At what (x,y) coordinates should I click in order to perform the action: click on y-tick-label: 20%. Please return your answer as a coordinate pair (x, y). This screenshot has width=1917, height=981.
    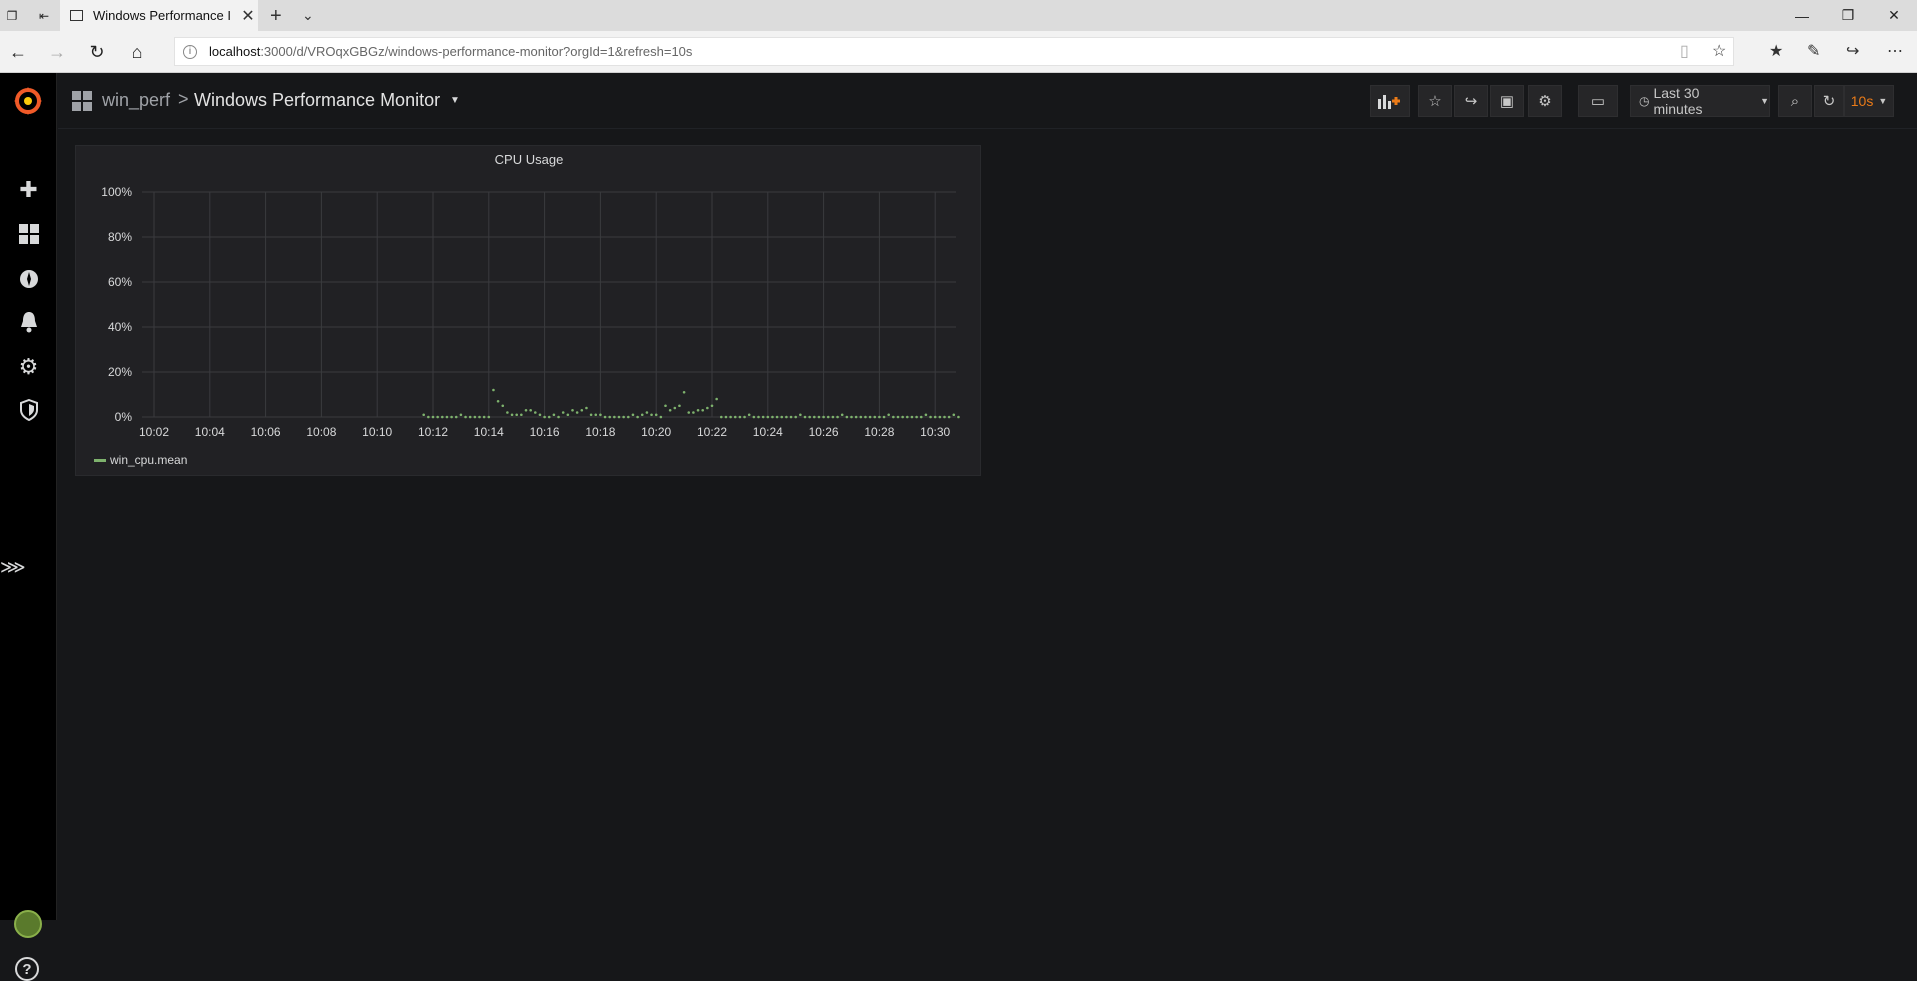
    Looking at the image, I should click on (120, 372).